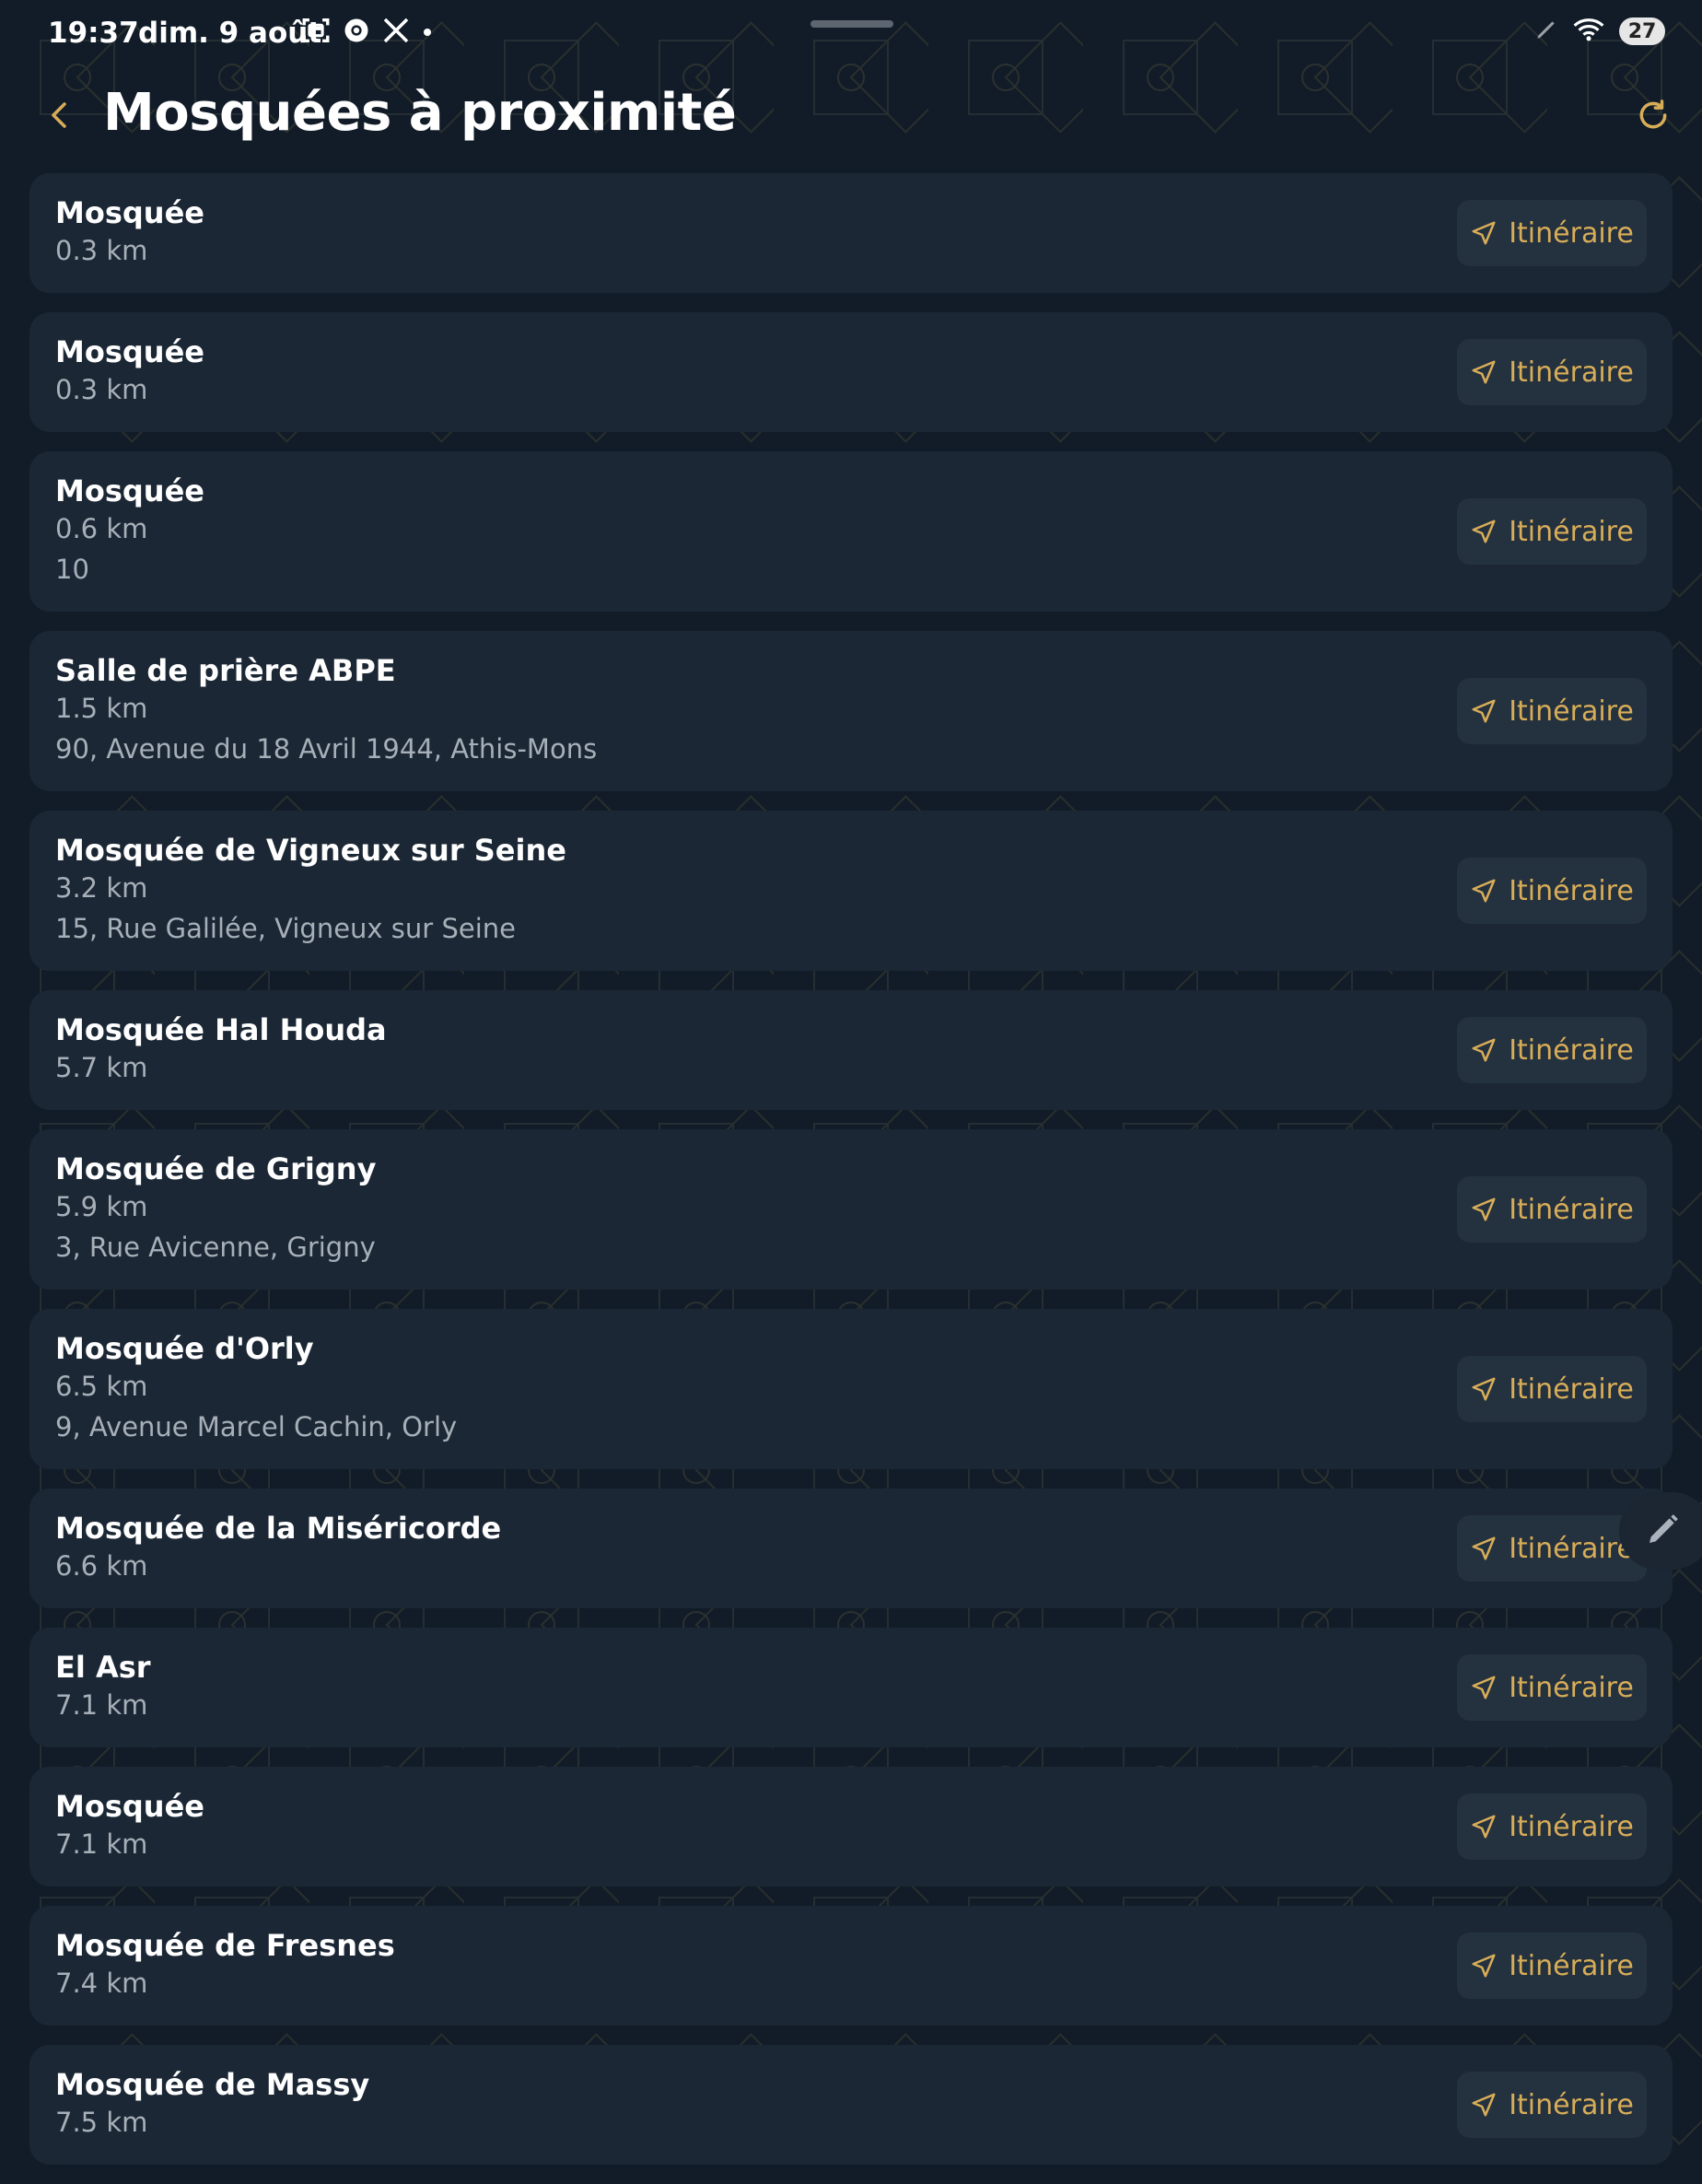  Describe the element at coordinates (102, 888) in the screenshot. I see `mosque-distance: 3.2 km` at that location.